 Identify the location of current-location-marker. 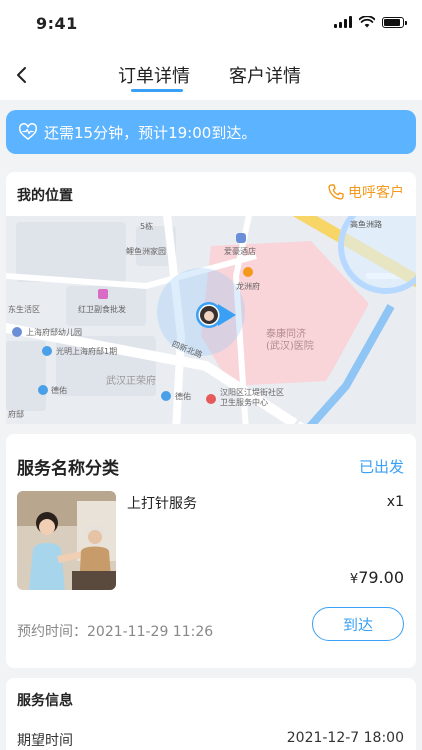
(218, 315).